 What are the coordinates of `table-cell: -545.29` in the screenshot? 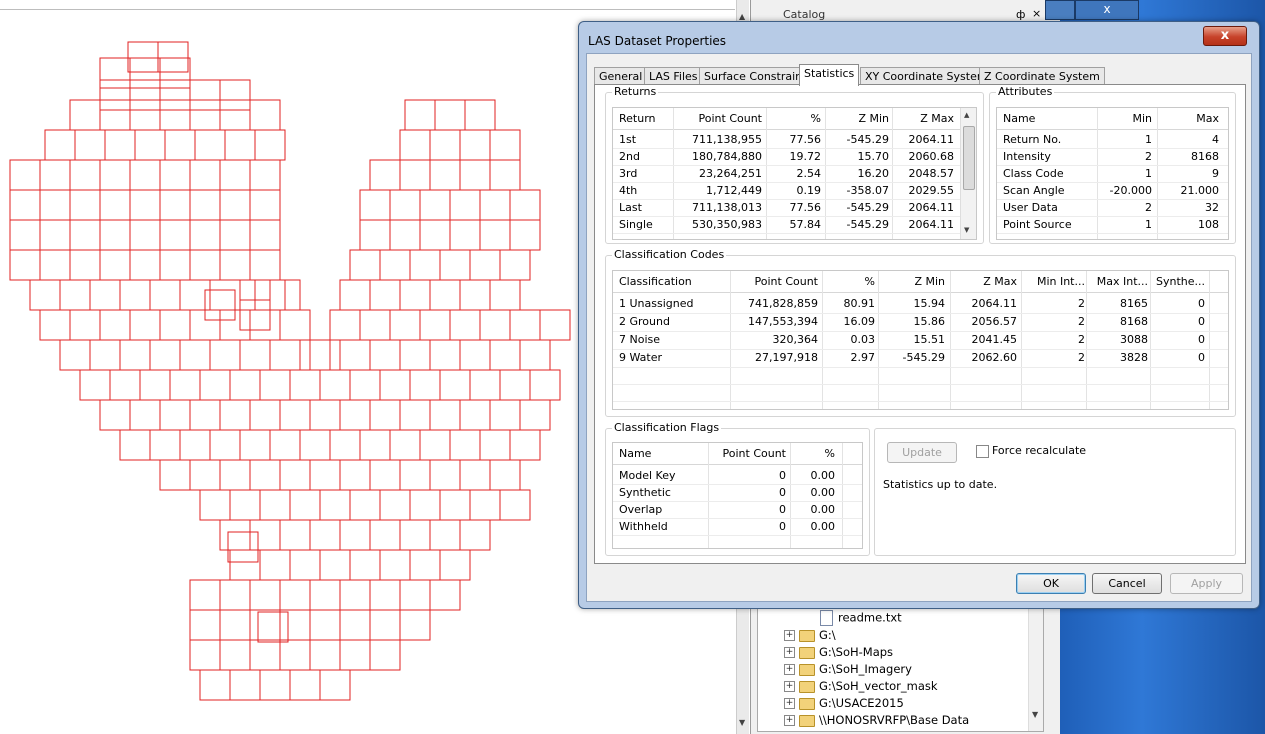 It's located at (867, 224).